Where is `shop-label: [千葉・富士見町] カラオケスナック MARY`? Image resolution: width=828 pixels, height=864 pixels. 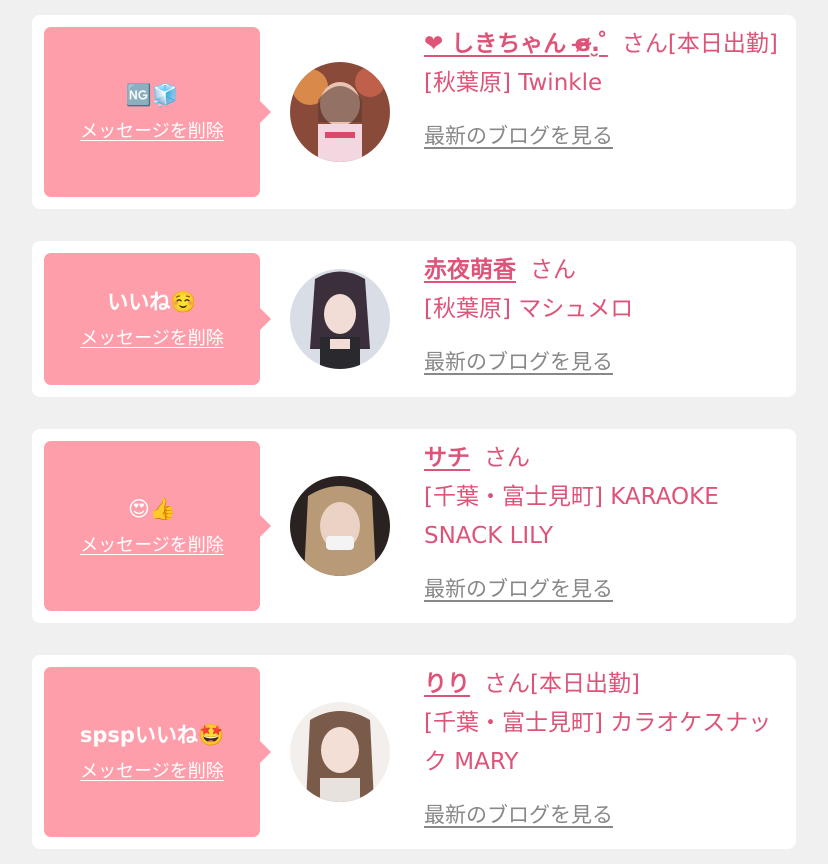 shop-label: [千葉・富士見町] カラオケスナック MARY is located at coordinates (598, 742).